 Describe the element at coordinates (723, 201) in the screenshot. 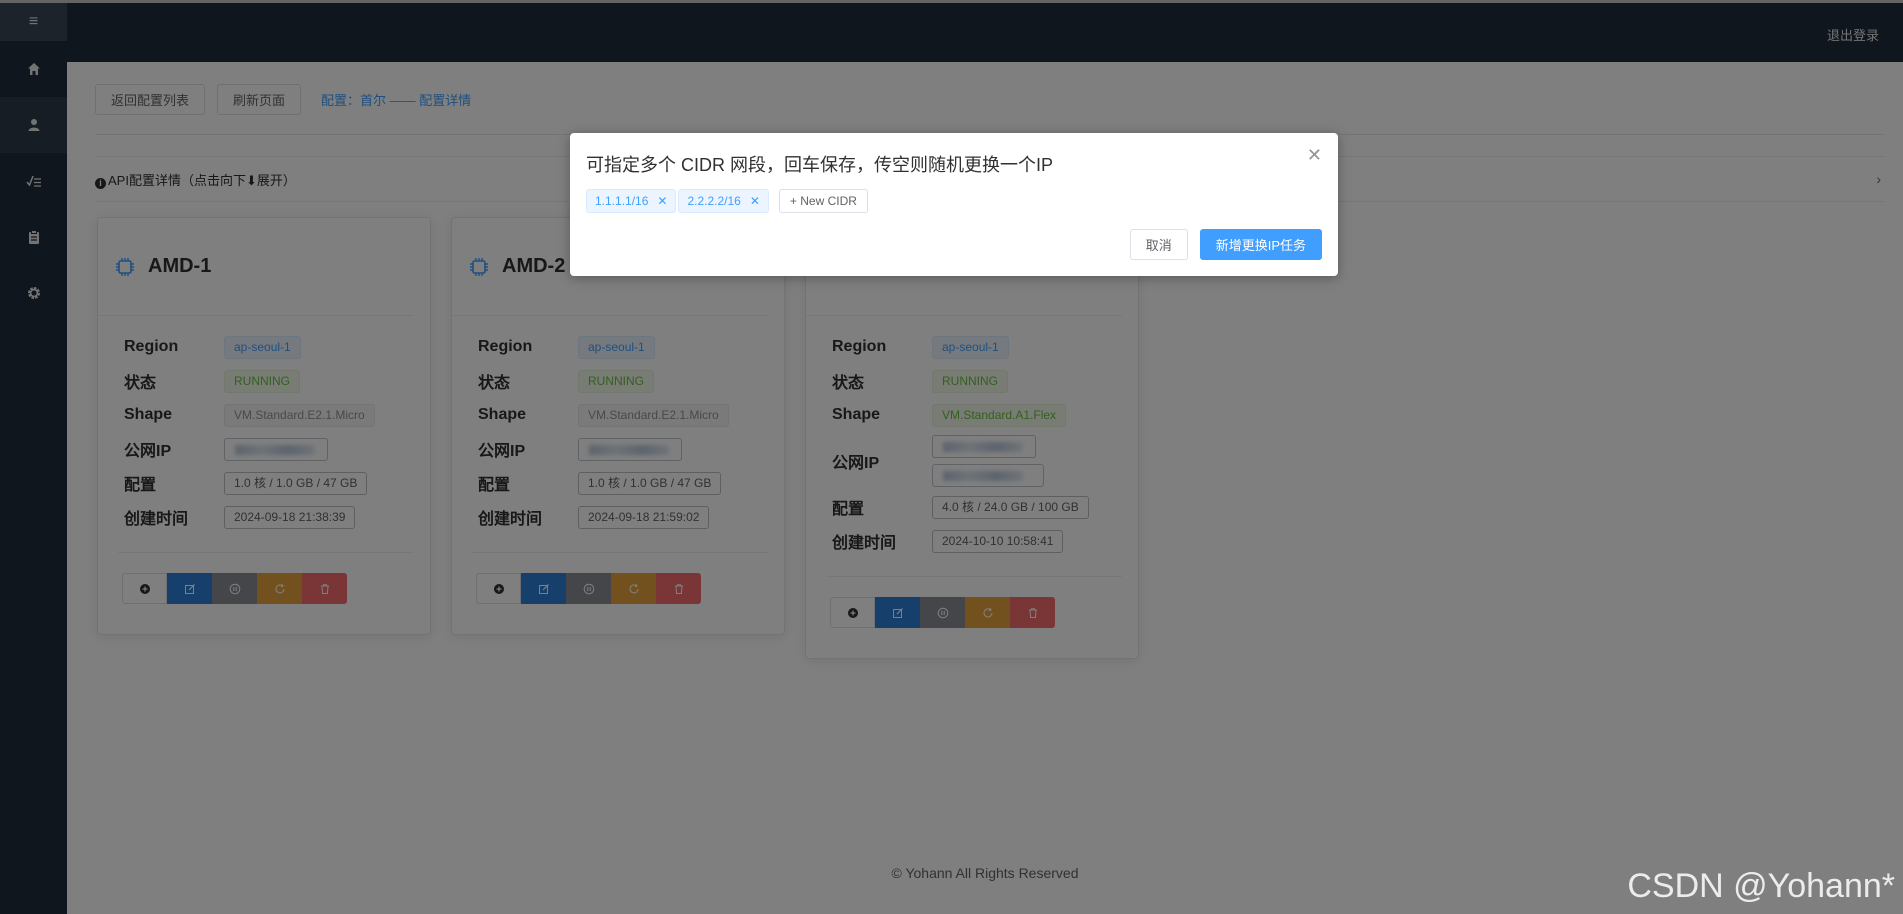

I see `cidr-tag: 2.2.2.2/16 ✕` at that location.